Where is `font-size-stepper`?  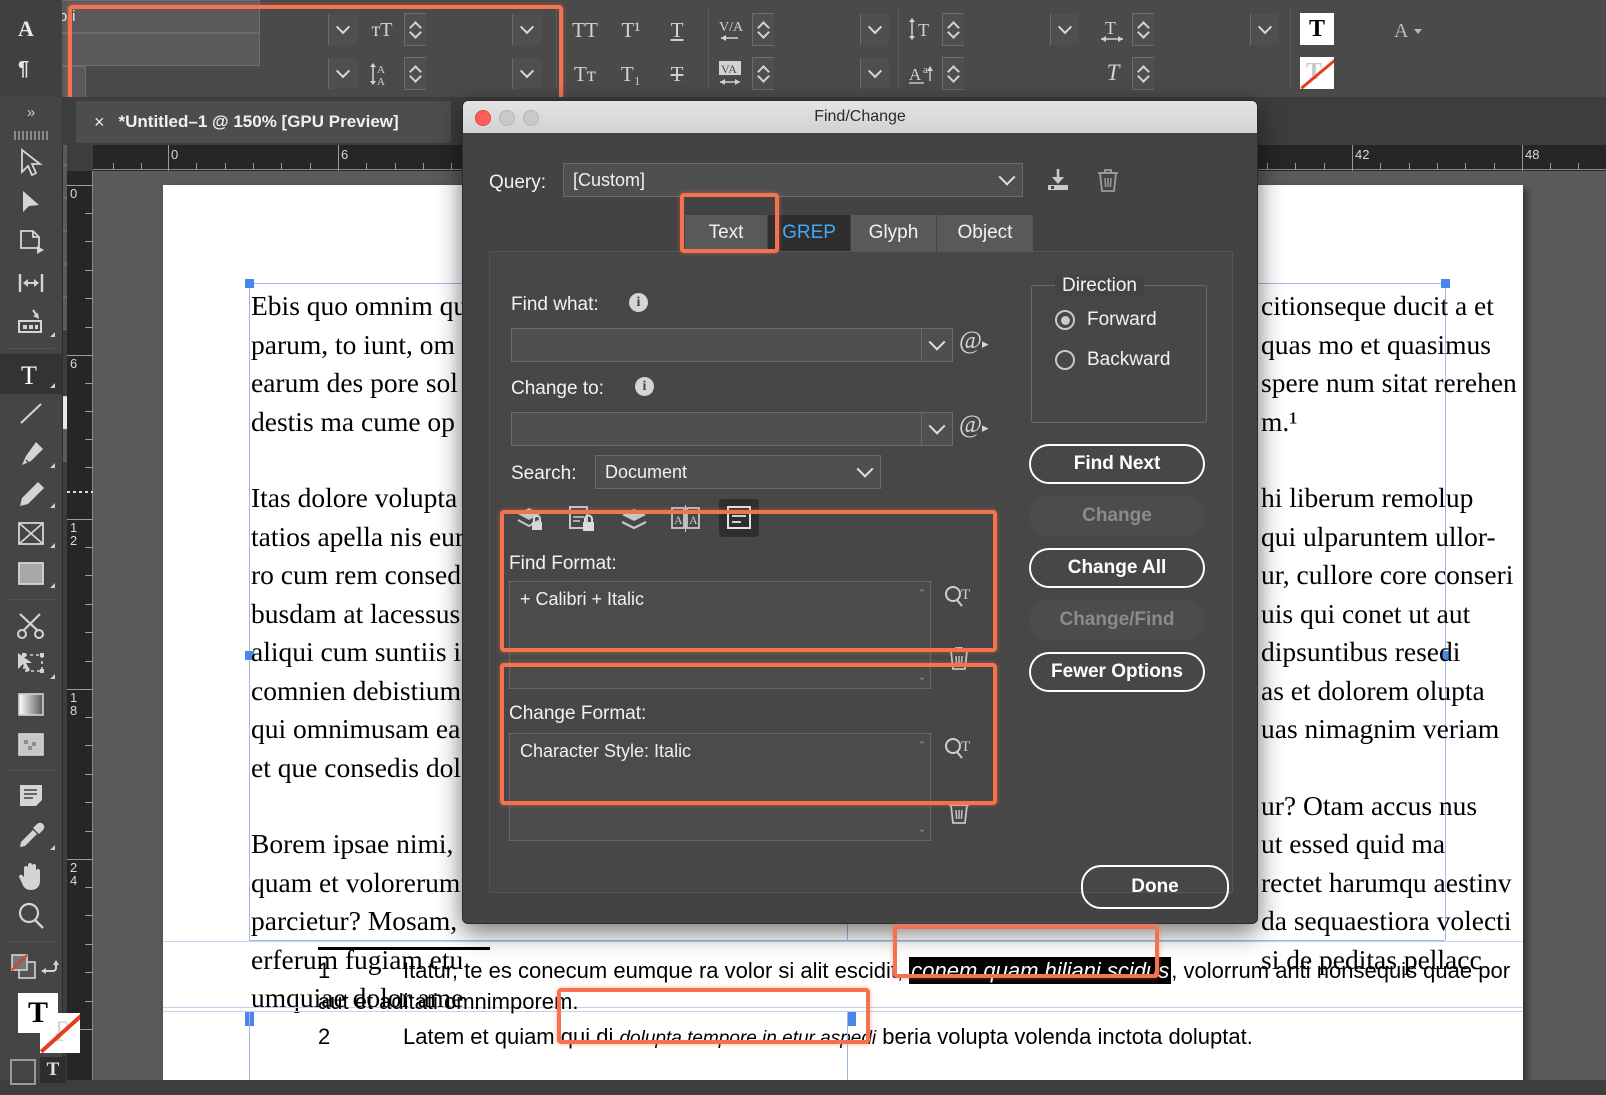
font-size-stepper is located at coordinates (415, 29).